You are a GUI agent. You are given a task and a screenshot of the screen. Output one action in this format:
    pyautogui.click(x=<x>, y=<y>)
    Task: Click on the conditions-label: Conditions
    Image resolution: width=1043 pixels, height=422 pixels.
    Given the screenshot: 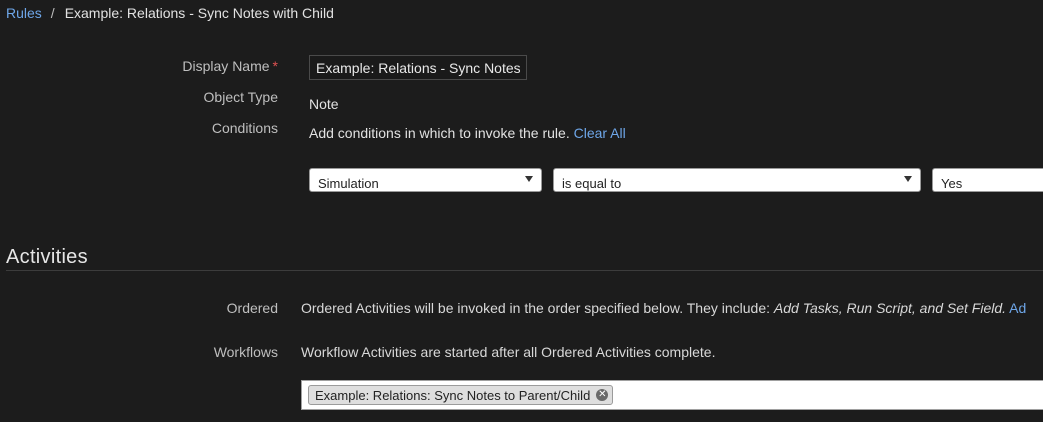 What is the action you would take?
    pyautogui.click(x=244, y=128)
    